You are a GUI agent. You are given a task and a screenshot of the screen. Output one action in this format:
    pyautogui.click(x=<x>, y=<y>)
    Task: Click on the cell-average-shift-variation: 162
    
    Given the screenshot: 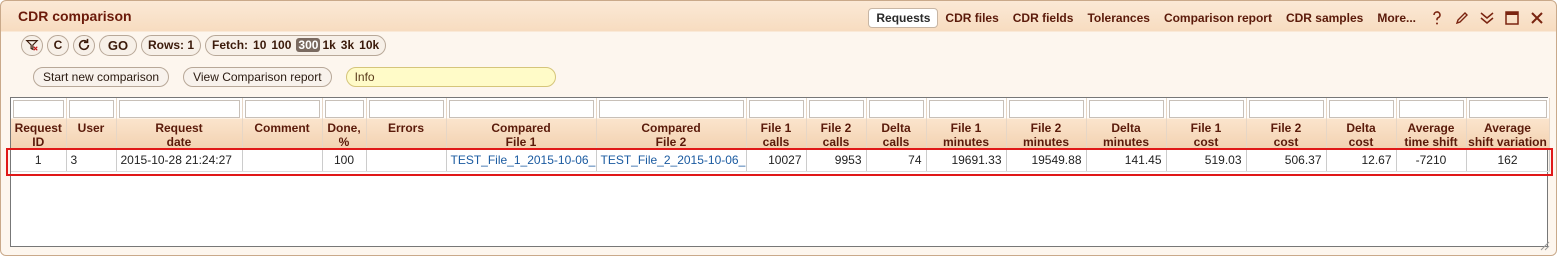 What is the action you would take?
    pyautogui.click(x=1508, y=160)
    